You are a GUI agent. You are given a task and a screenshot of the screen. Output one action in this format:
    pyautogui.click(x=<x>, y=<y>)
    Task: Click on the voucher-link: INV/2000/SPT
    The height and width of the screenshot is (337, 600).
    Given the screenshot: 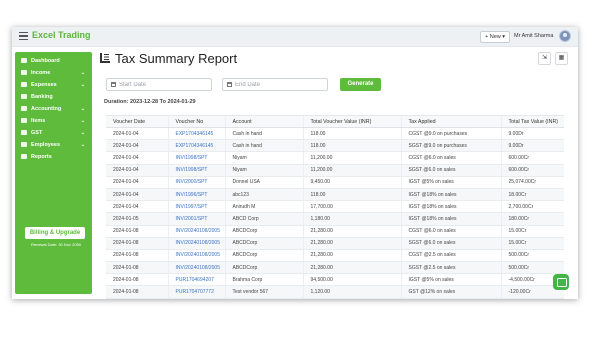 What is the action you would take?
    pyautogui.click(x=196, y=182)
    